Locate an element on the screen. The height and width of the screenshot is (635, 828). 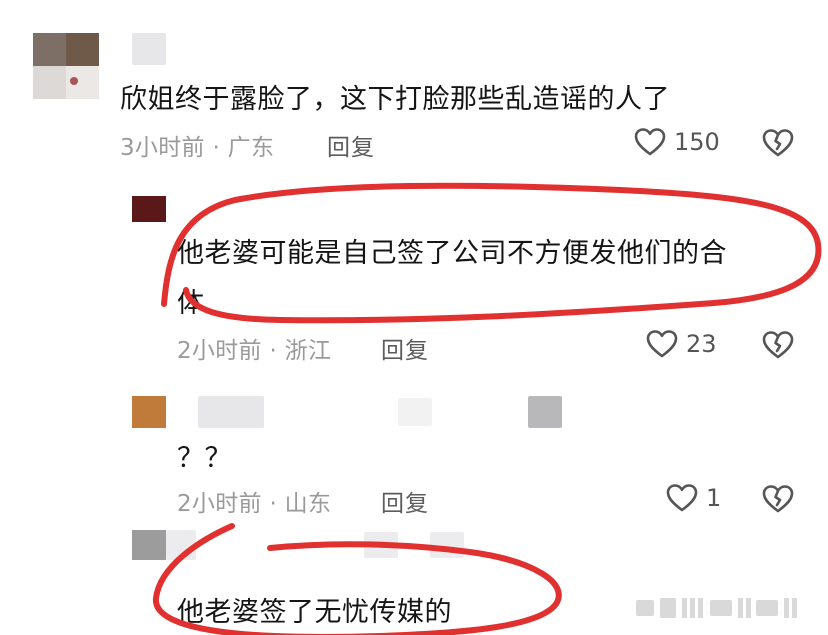
like-count: 1 is located at coordinates (714, 498).